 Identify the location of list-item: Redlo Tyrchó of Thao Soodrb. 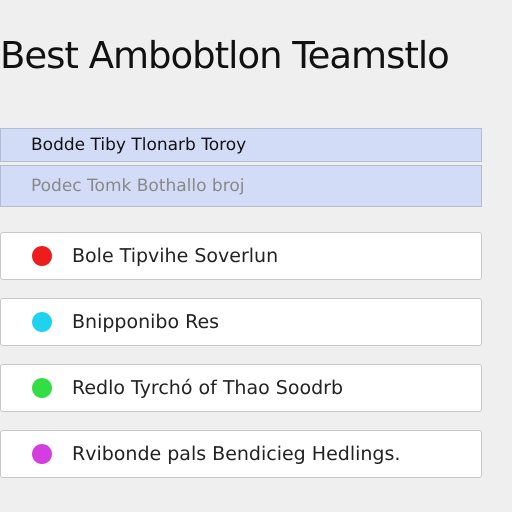
(241, 388).